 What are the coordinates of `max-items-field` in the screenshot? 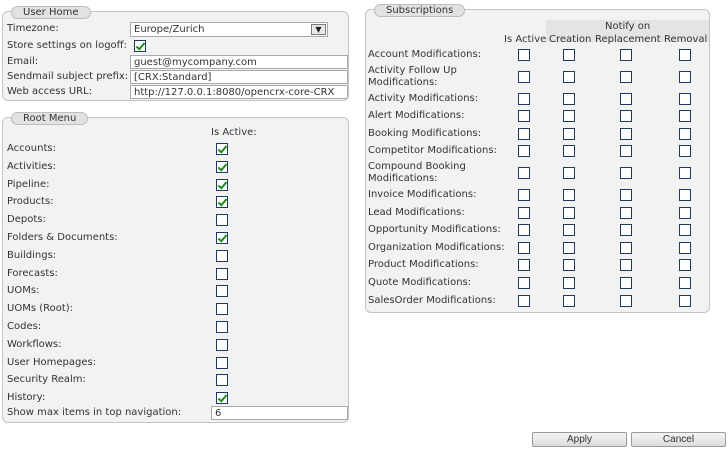 It's located at (279, 413).